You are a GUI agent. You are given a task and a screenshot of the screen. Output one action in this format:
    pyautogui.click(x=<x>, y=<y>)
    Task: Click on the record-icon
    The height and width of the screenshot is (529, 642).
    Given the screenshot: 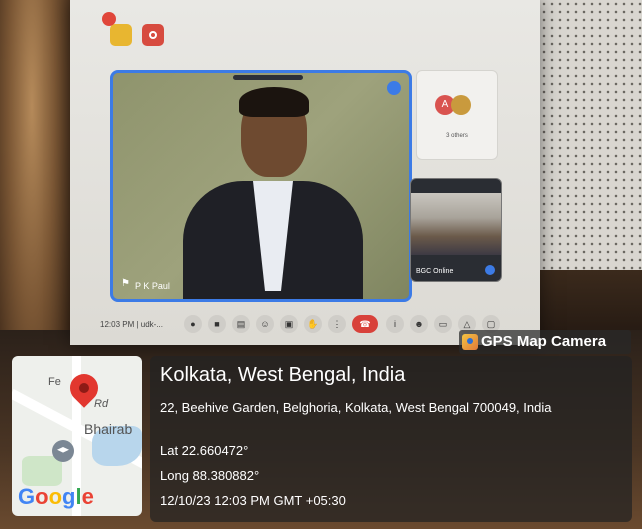 What is the action you would take?
    pyautogui.click(x=153, y=35)
    